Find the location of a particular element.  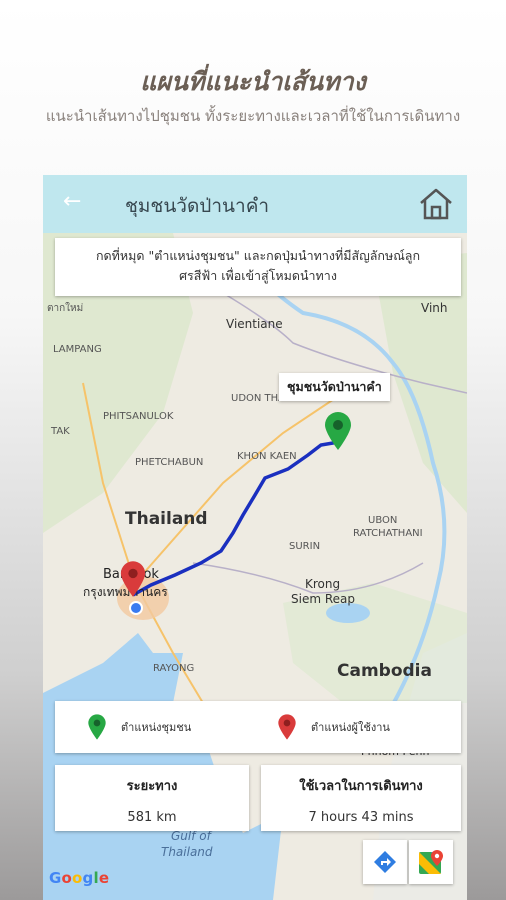

pin-legend: ตำแหน่งชุมชน ตำแหน่งผู้ใช้งาน is located at coordinates (258, 727).